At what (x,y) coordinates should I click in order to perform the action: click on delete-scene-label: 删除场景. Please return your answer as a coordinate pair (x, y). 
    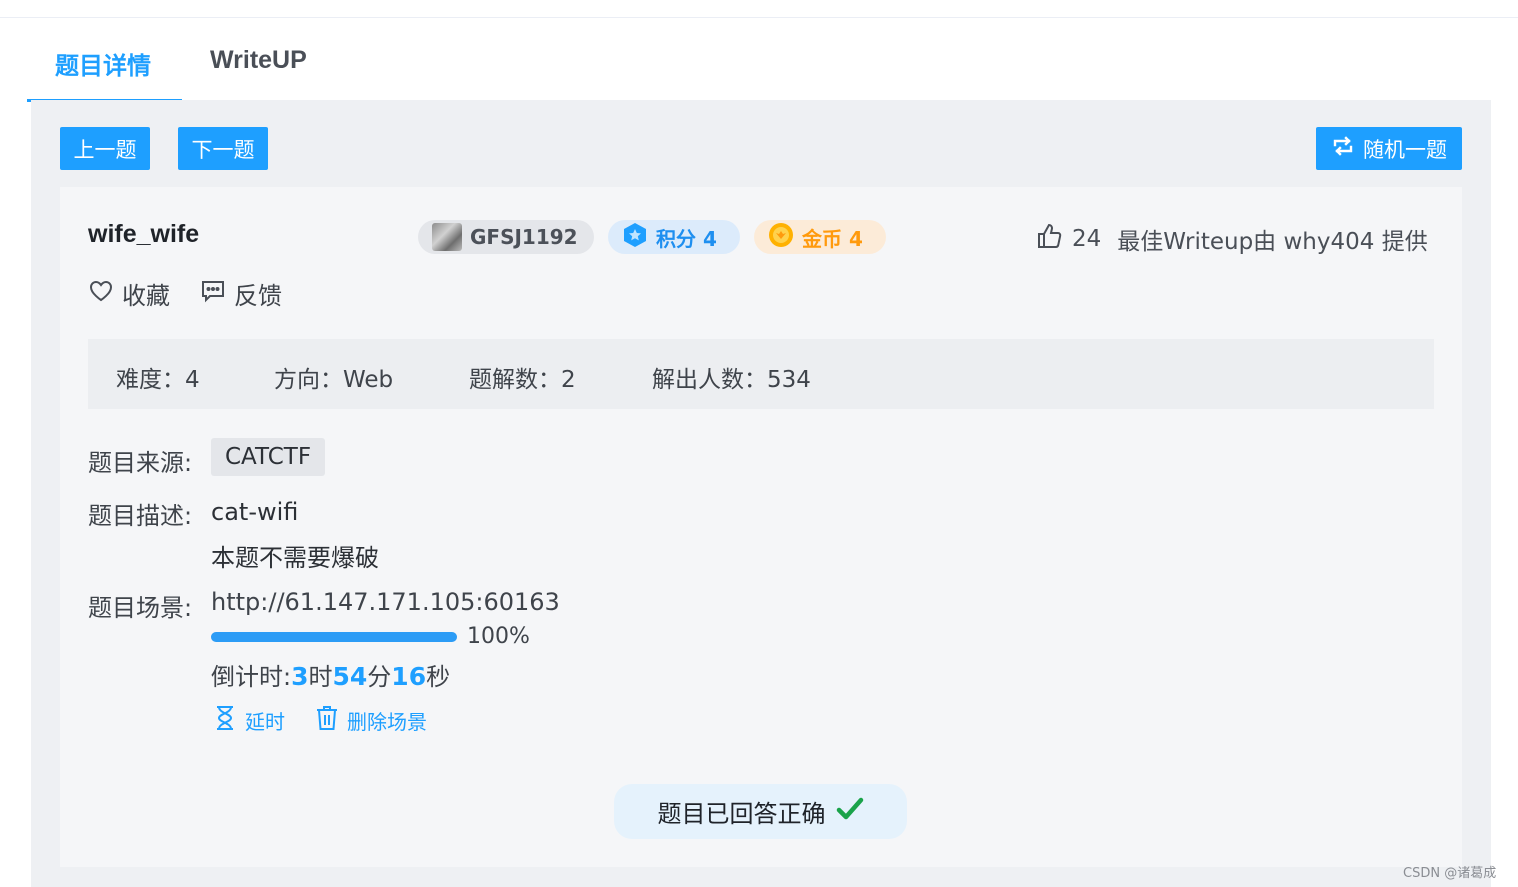
    Looking at the image, I should click on (387, 722).